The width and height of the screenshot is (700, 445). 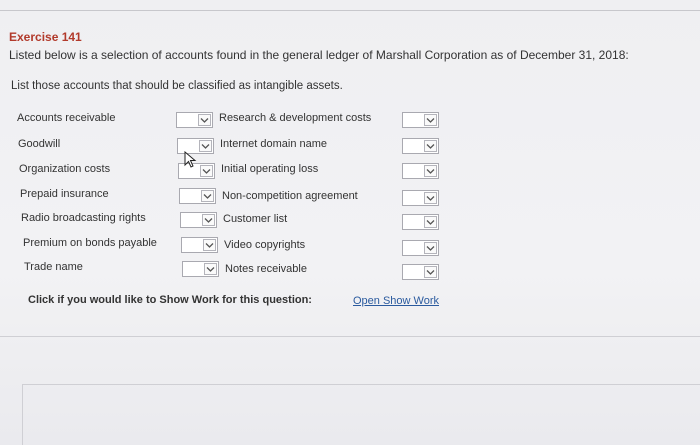 What do you see at coordinates (350, 10) in the screenshot?
I see `top-divider` at bounding box center [350, 10].